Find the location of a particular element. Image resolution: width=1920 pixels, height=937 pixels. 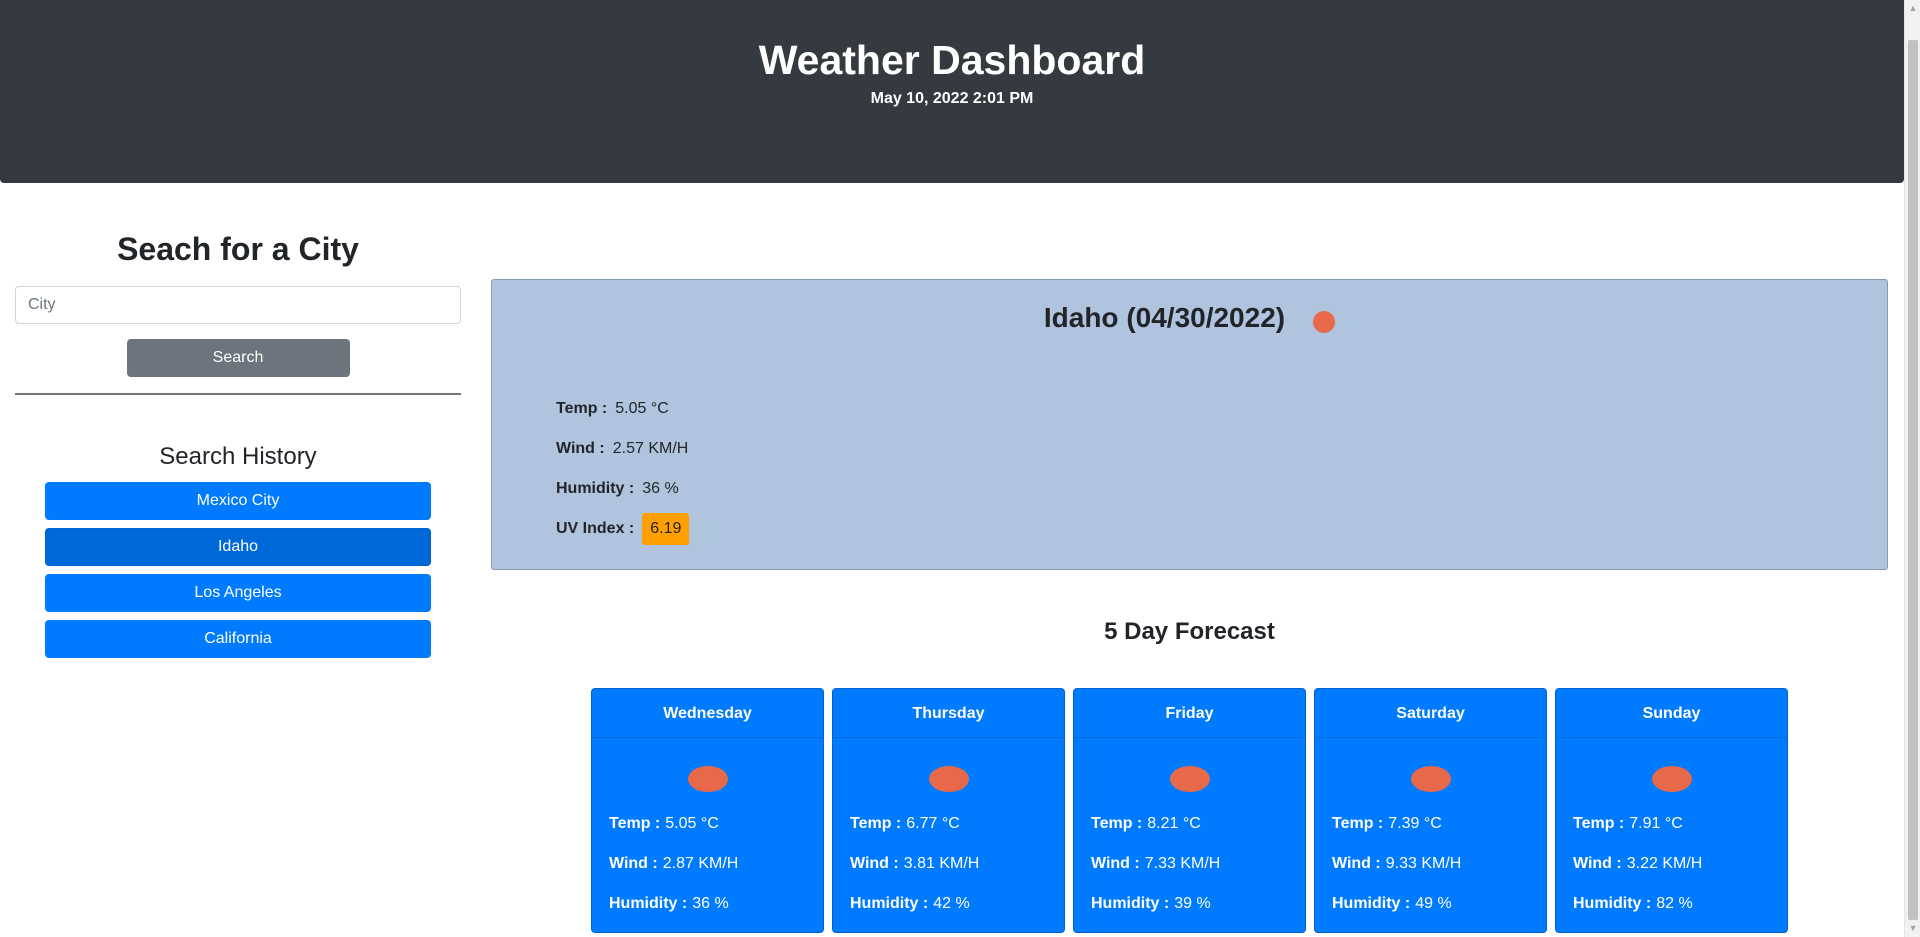

forecast-wind-row: Wind :2.87 KM/H is located at coordinates (716, 864).